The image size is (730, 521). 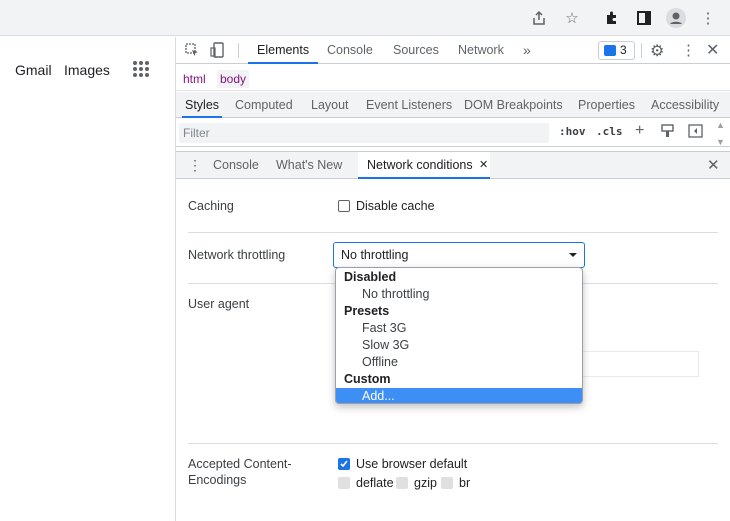 I want to click on tab-console: Console, so click(x=350, y=50).